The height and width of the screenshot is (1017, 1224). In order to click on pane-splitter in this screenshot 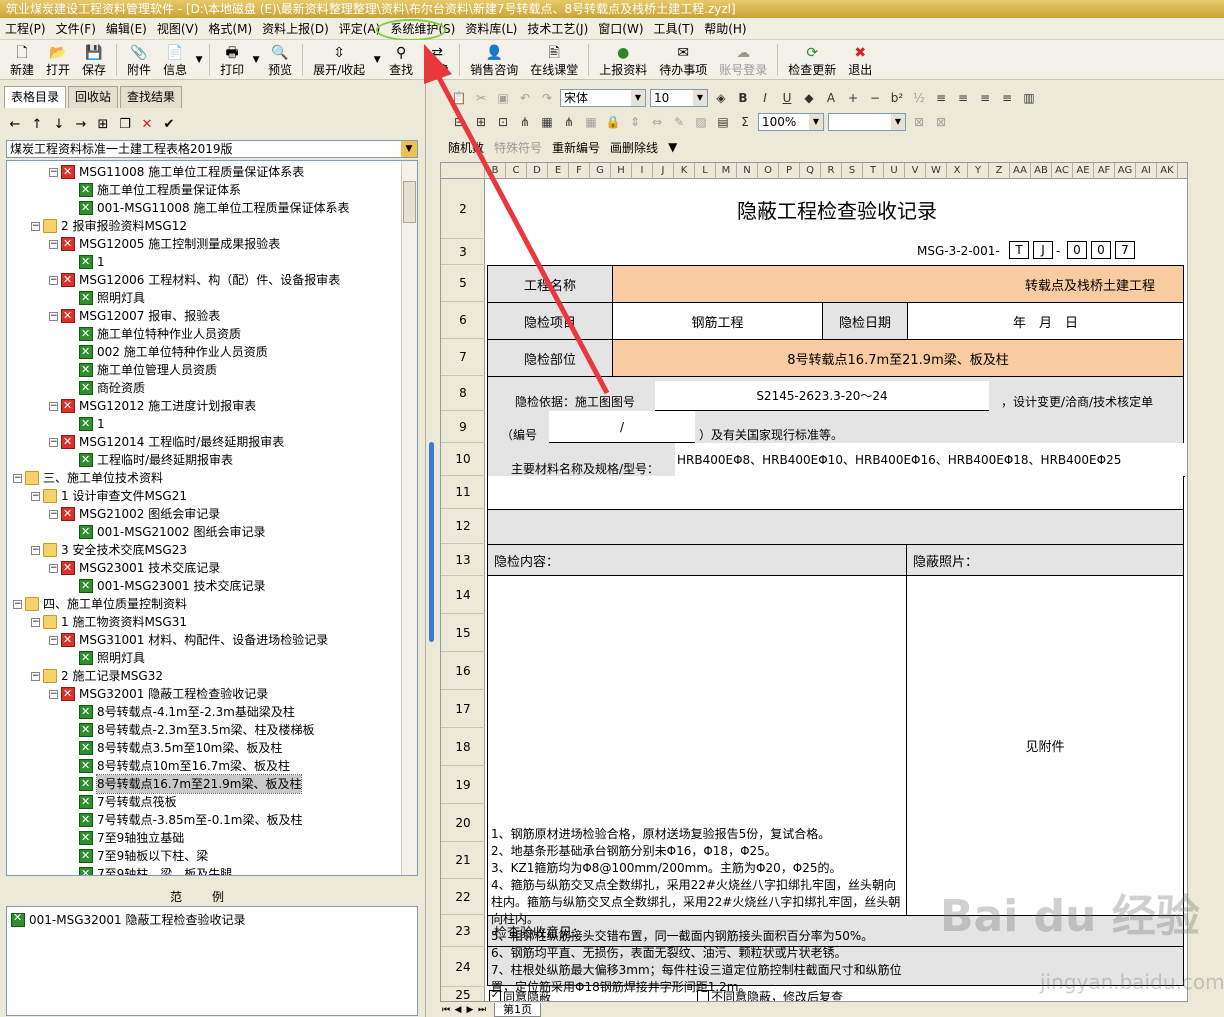, I will do `click(432, 549)`.